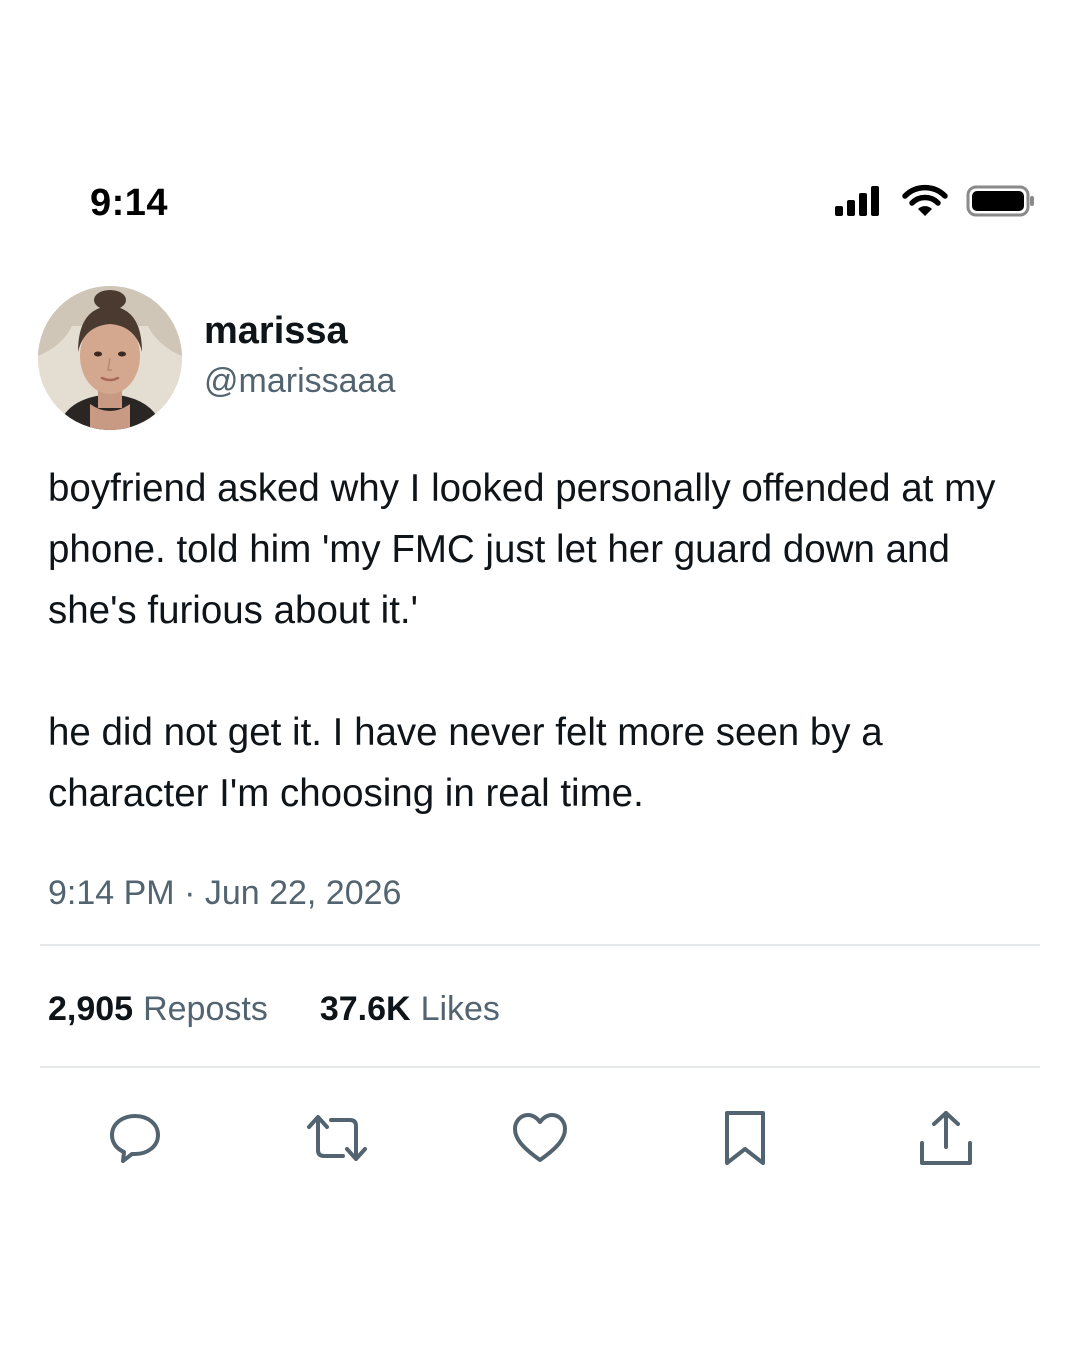 Image resolution: width=1080 pixels, height=1350 pixels. I want to click on reposts-stat: 2,905 Reposts, so click(158, 1009).